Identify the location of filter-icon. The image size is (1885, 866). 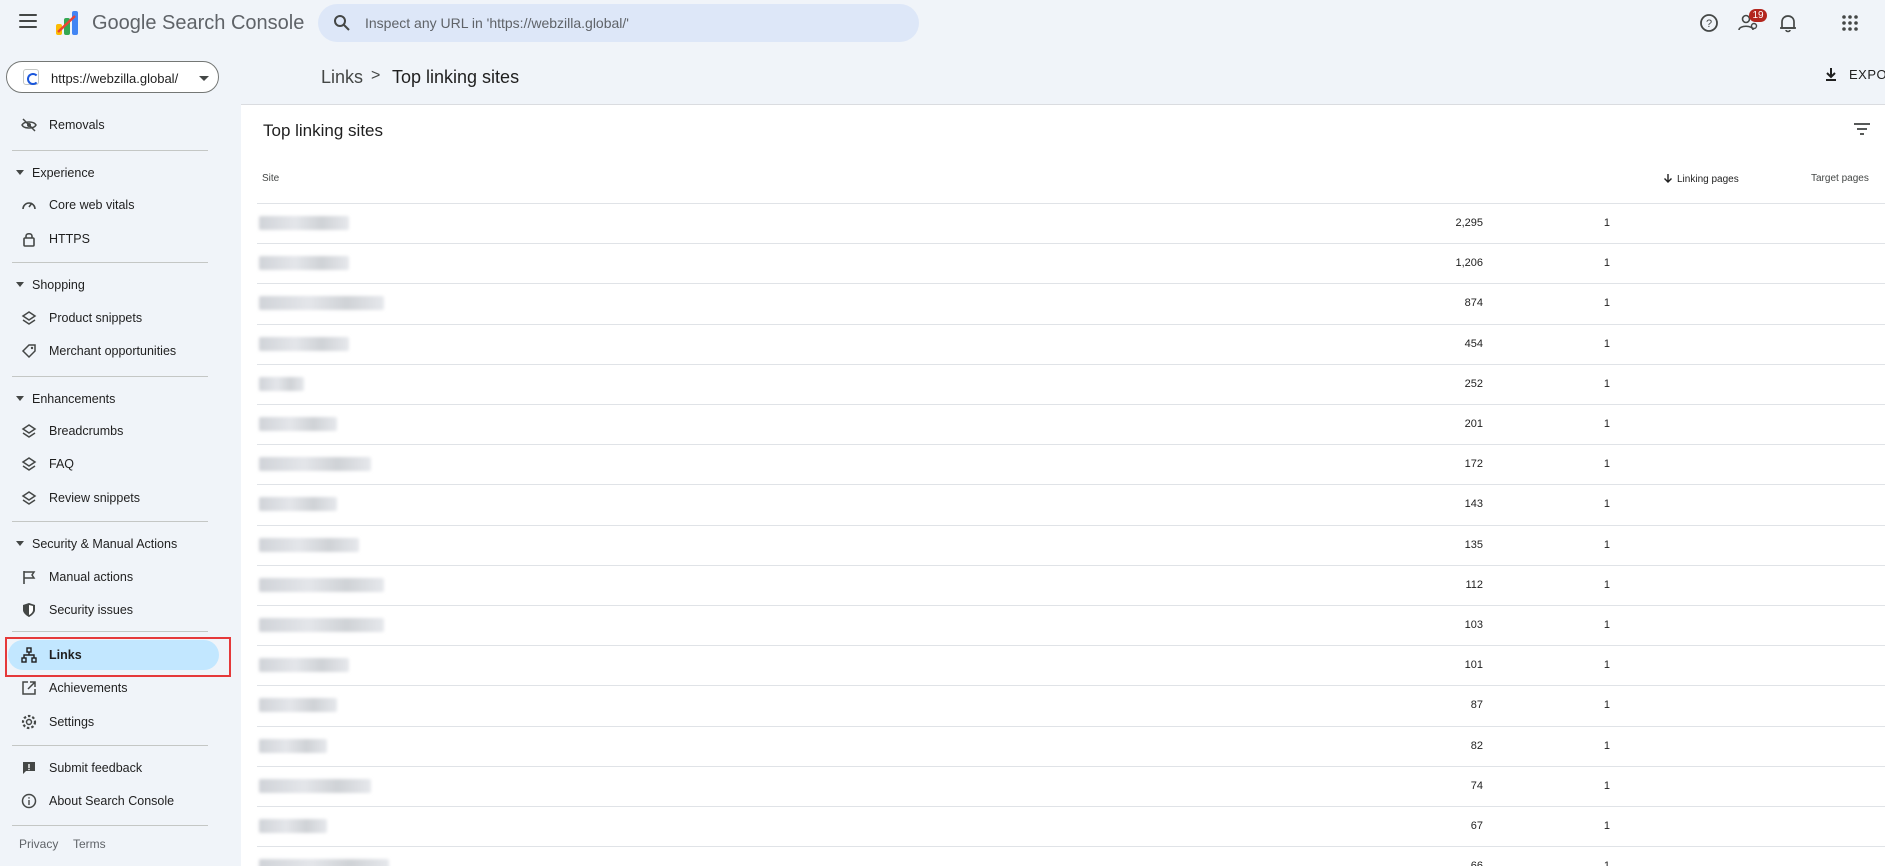
(1862, 129).